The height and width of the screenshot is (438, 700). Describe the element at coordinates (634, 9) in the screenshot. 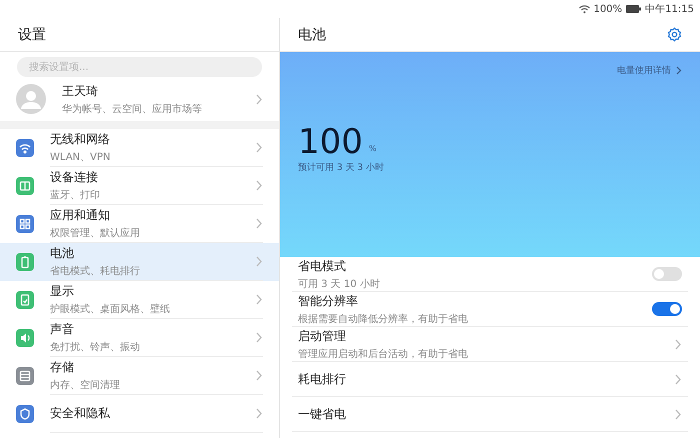

I see `battery-icon` at that location.